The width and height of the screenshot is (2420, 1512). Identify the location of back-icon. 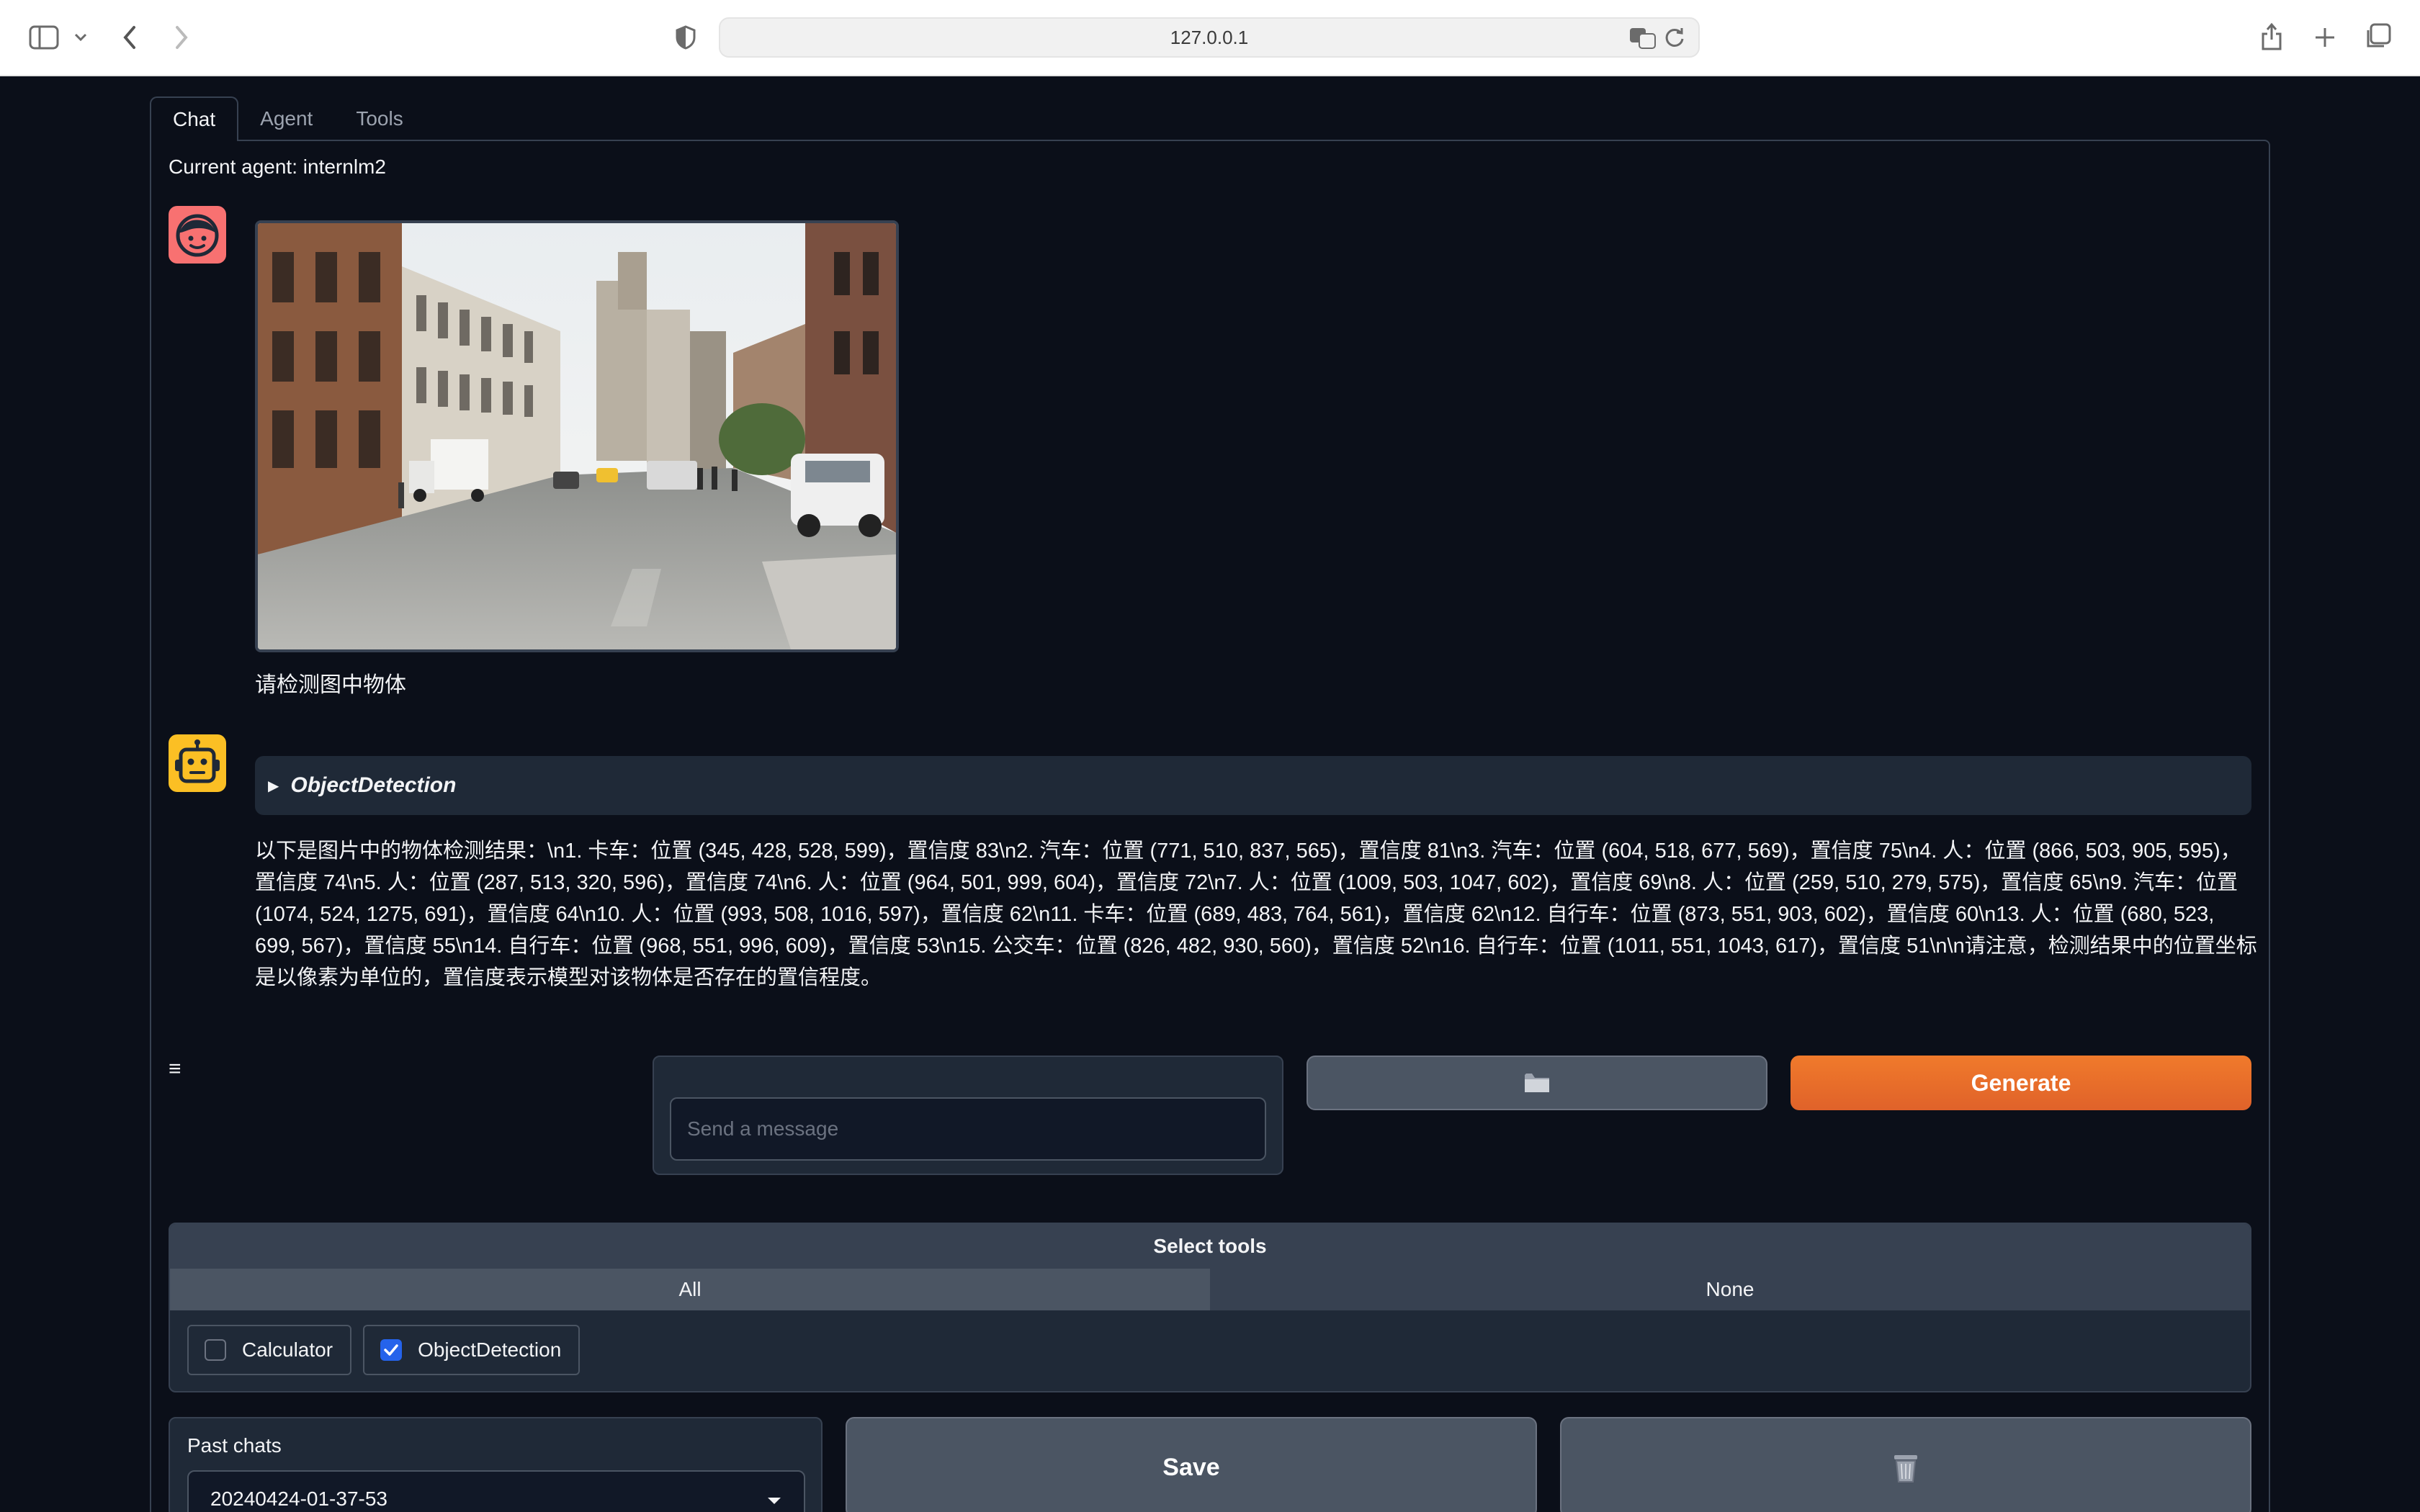
(129, 37).